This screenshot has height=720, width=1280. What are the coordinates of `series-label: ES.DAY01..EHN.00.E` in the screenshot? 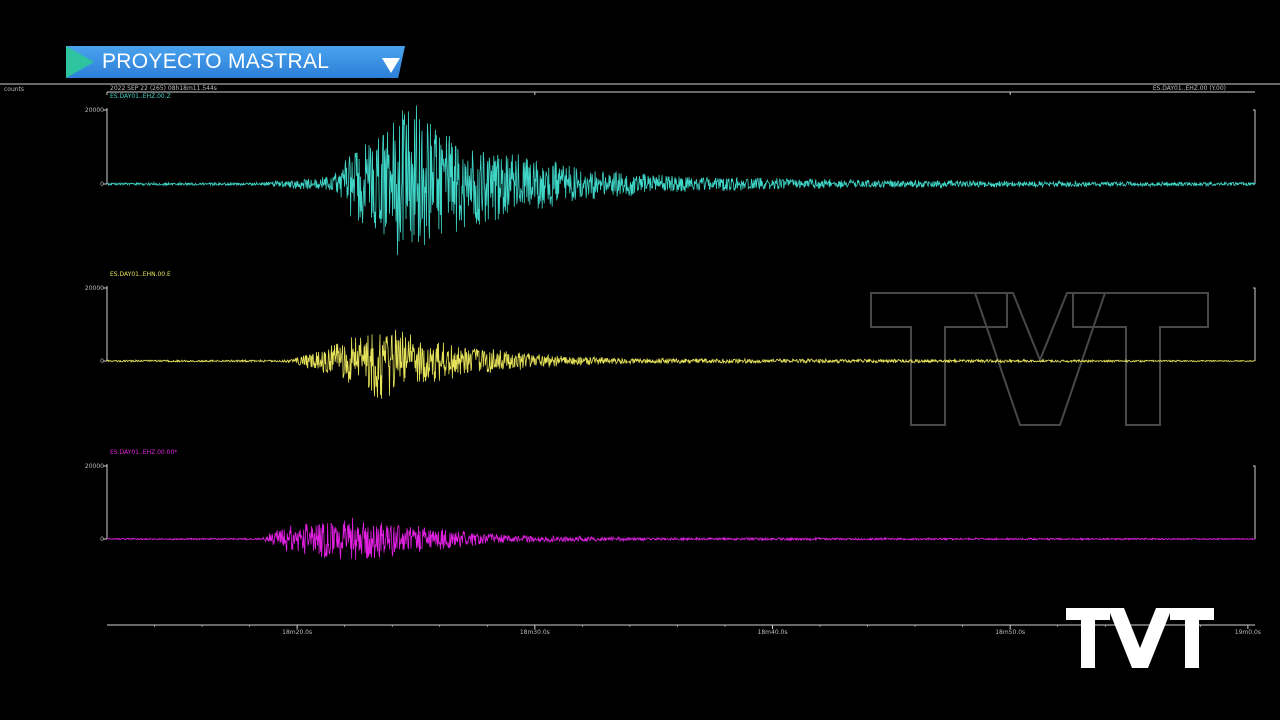 It's located at (140, 274).